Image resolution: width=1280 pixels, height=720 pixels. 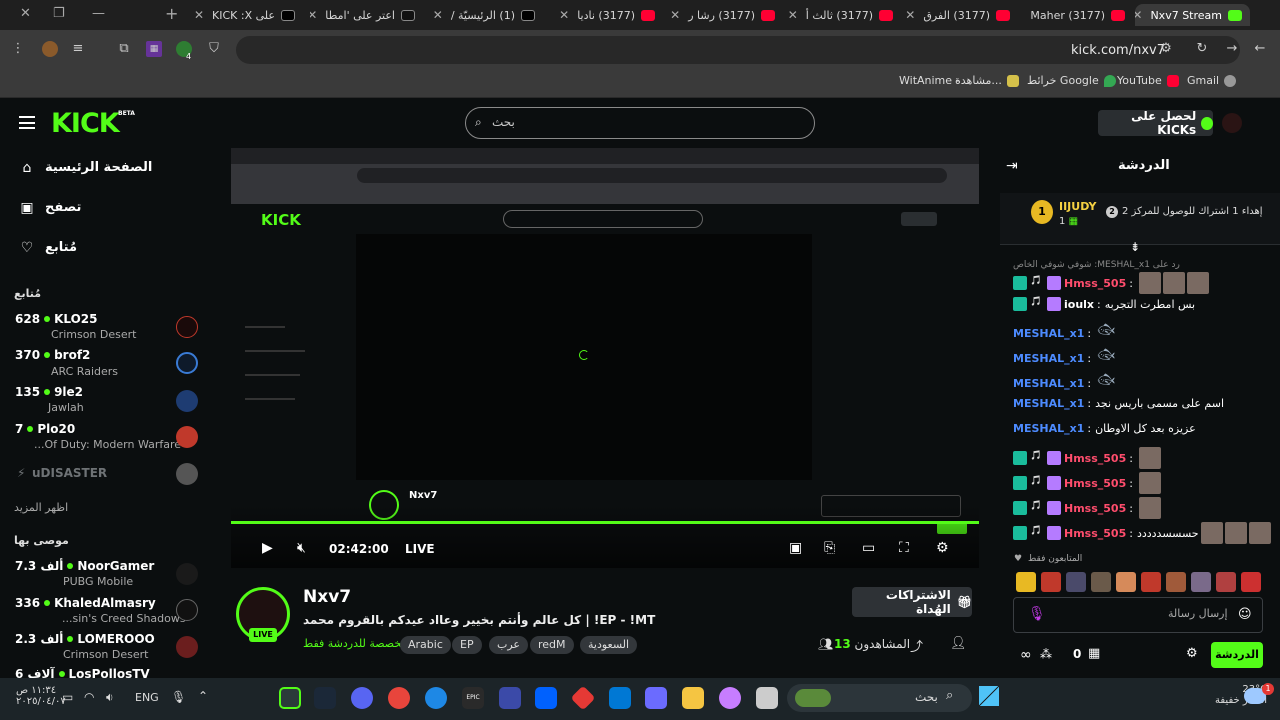 I want to click on tab-x-kick: على KICK :X ✕, so click(x=246, y=15).